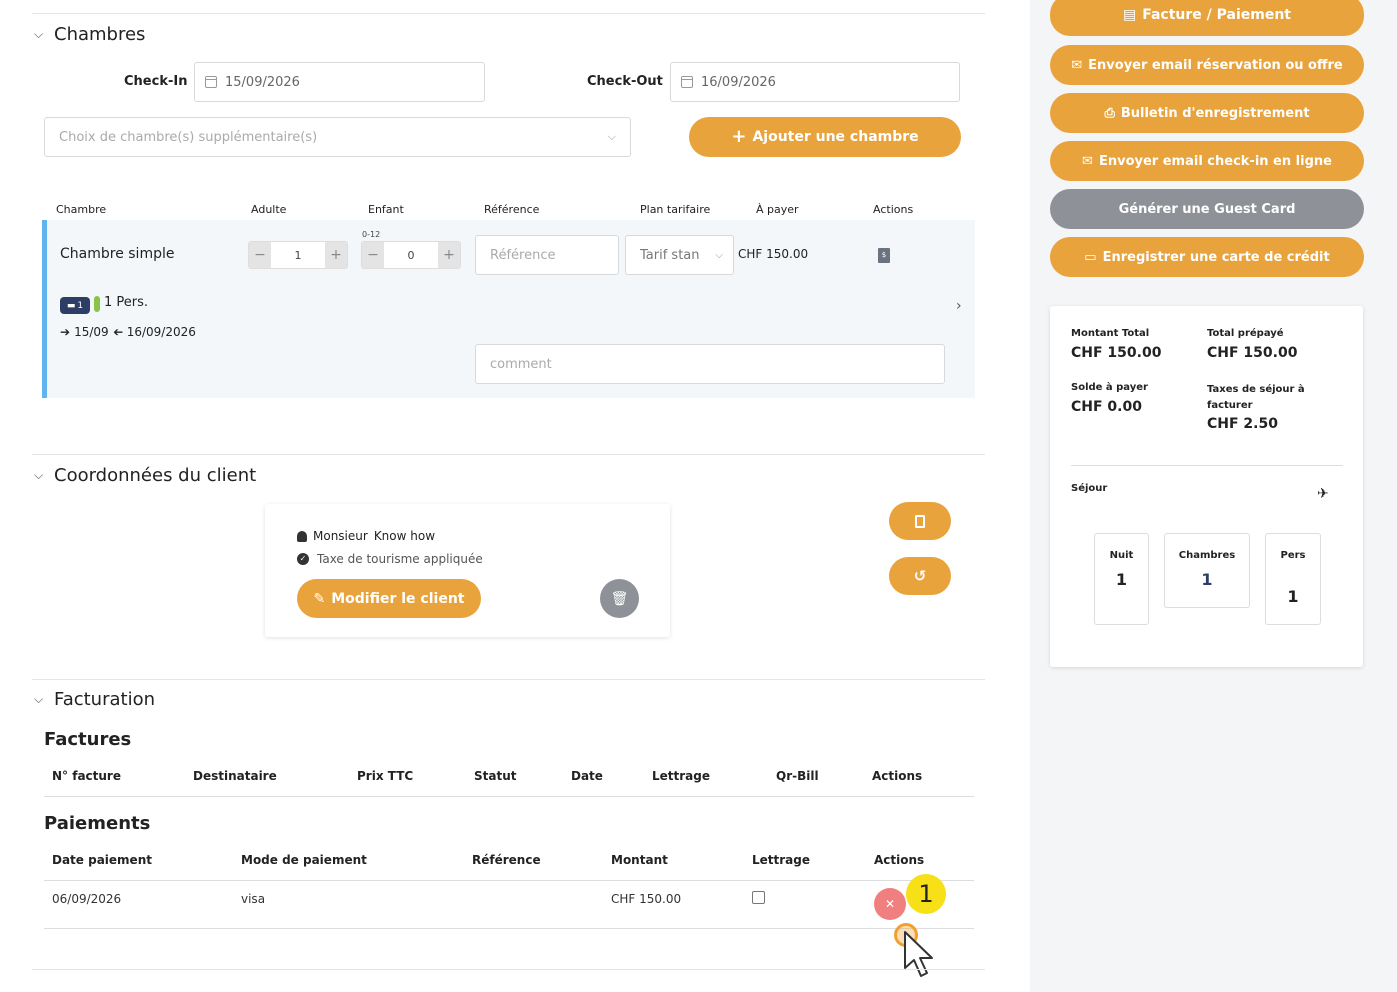 The image size is (1397, 992). Describe the element at coordinates (126, 302) in the screenshot. I see `persons-count: 1 Pers.` at that location.